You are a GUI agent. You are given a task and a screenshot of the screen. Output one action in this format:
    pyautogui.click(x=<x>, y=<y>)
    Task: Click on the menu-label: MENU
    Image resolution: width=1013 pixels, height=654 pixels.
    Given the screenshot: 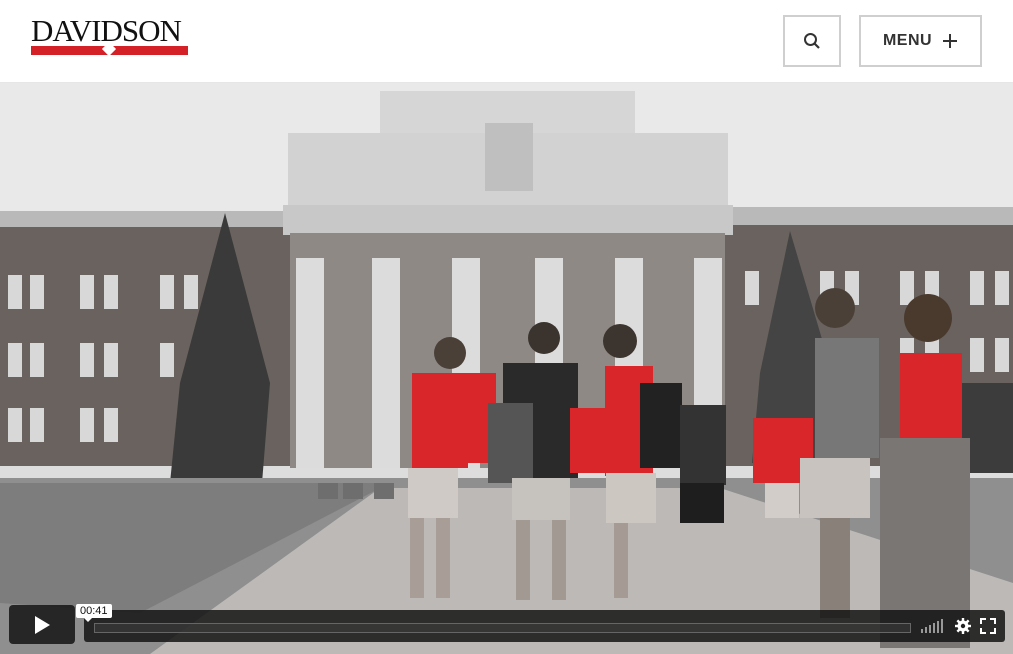 What is the action you would take?
    pyautogui.click(x=907, y=40)
    